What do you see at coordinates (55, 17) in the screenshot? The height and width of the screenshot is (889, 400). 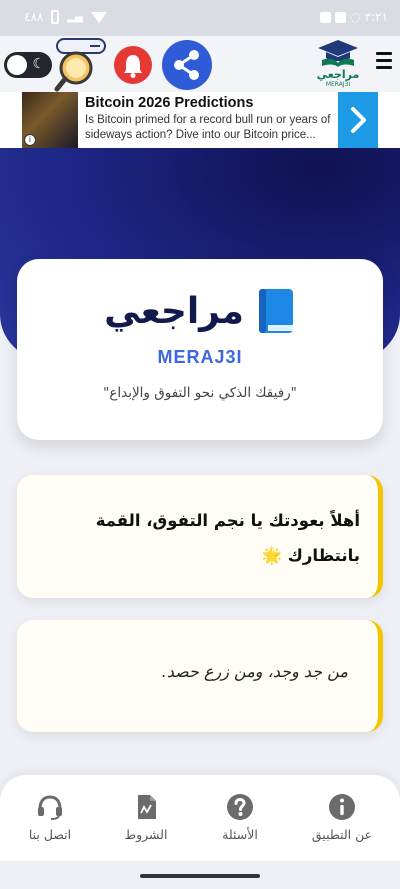 I see `battery-icon` at bounding box center [55, 17].